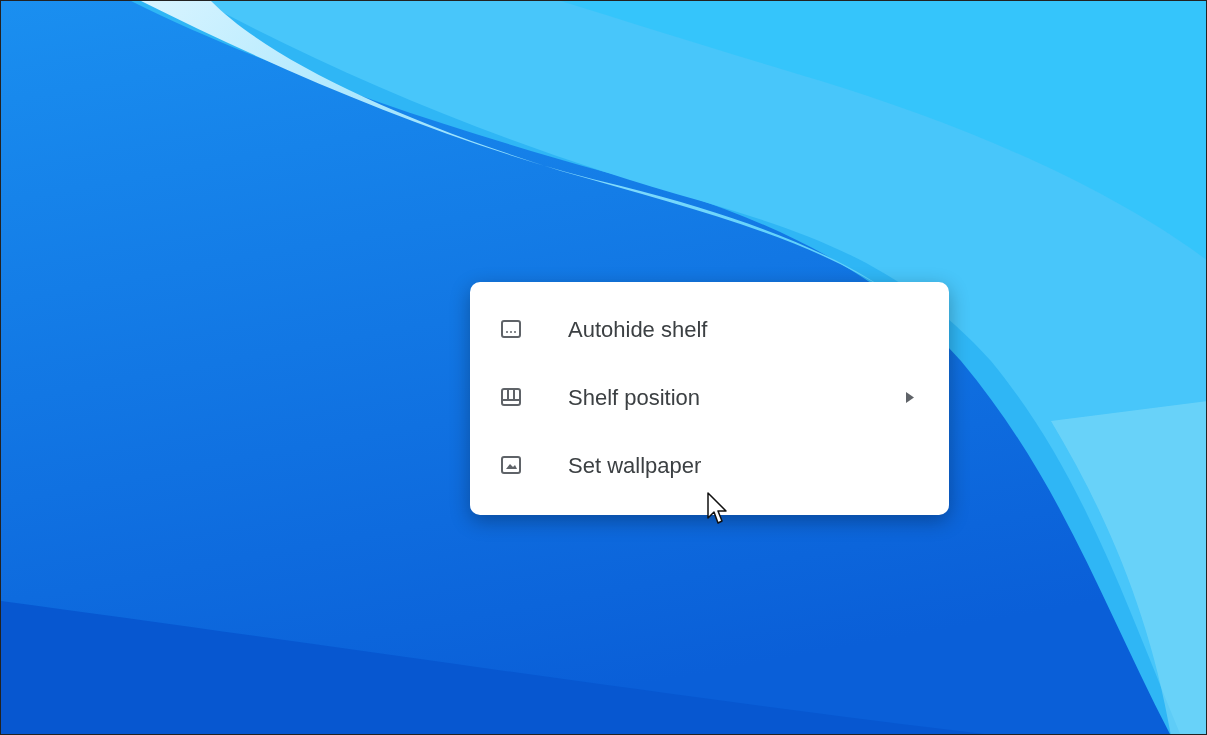 This screenshot has width=1207, height=735. Describe the element at coordinates (910, 397) in the screenshot. I see `submenu-arrow-icon` at that location.